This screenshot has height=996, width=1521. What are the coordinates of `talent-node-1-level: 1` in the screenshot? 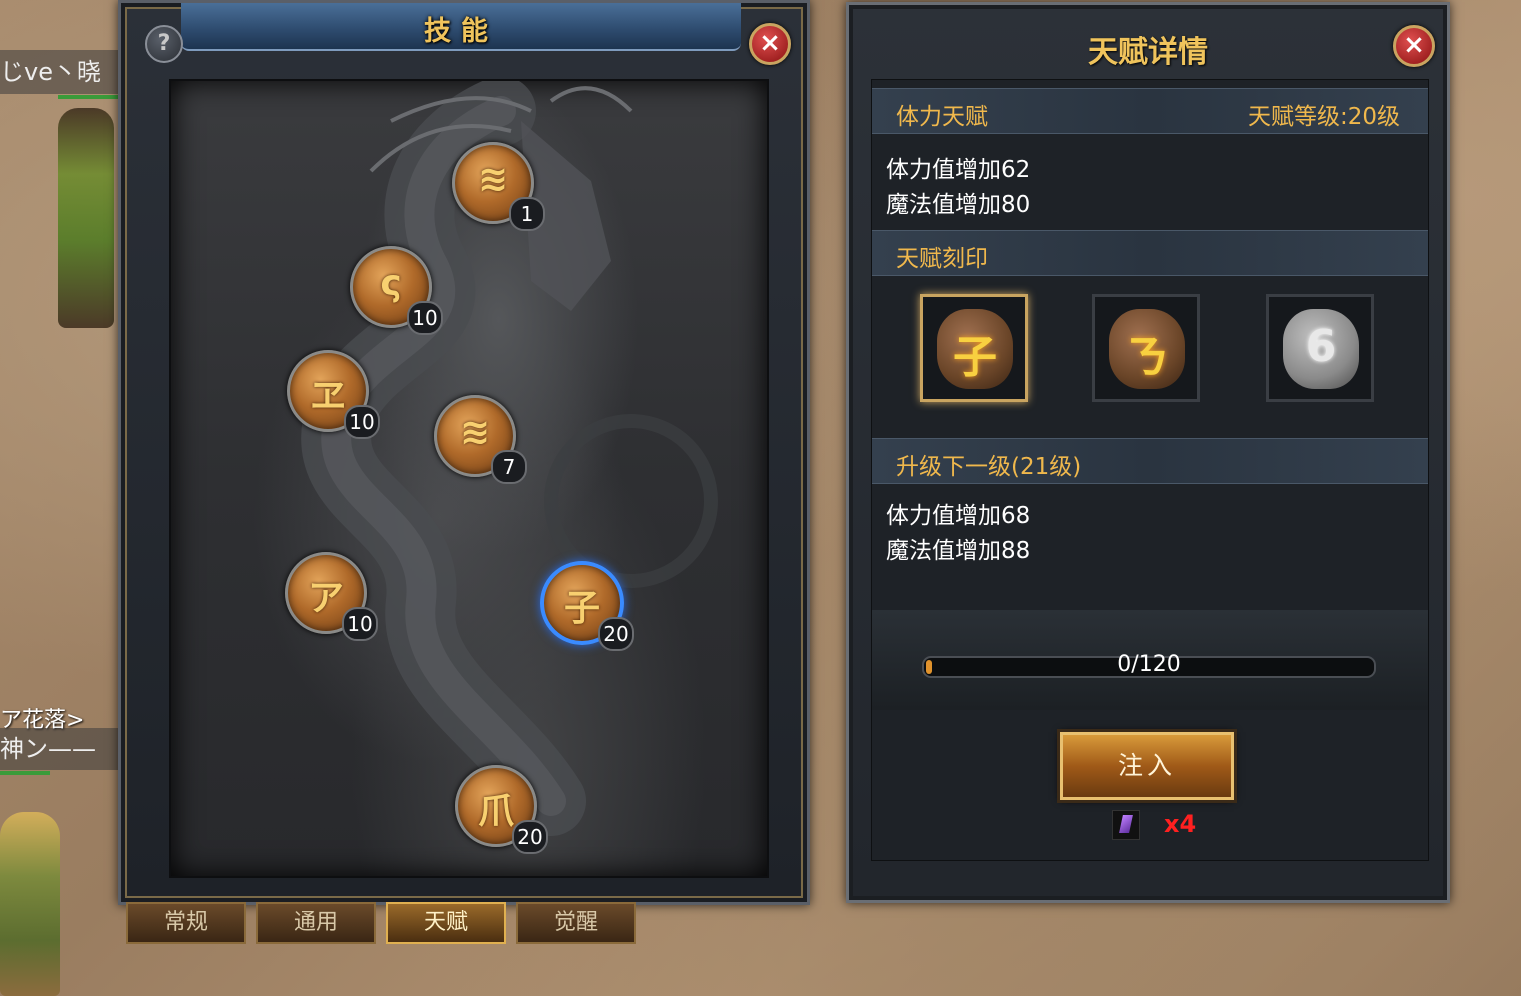 It's located at (527, 214).